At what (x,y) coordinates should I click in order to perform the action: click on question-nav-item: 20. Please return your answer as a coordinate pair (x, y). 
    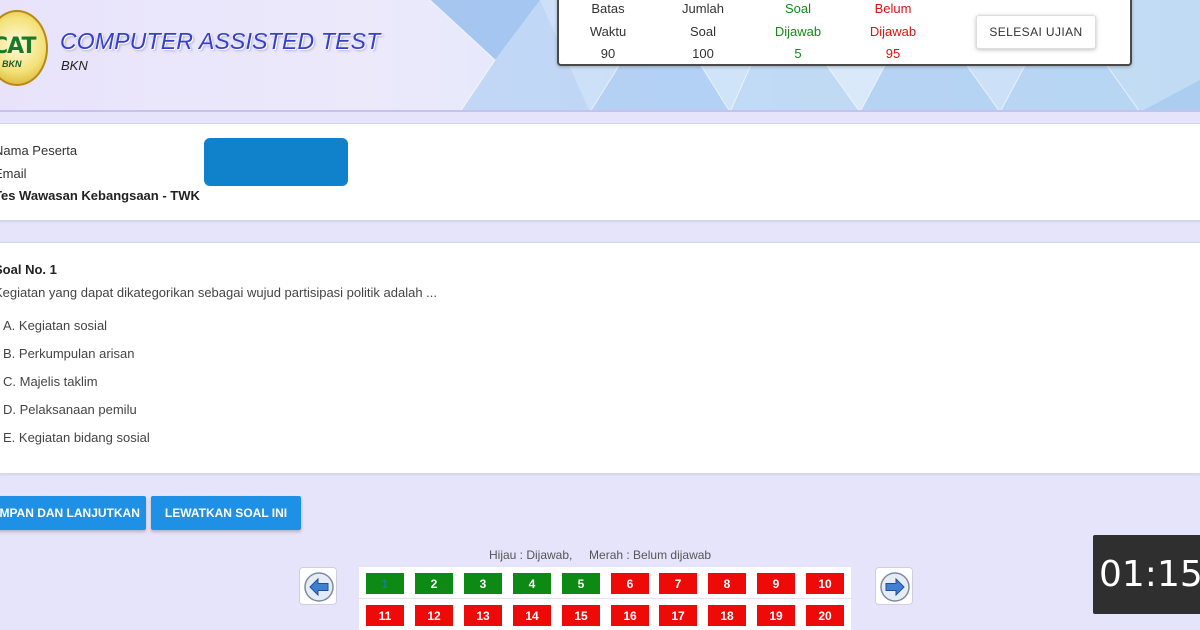
    Looking at the image, I should click on (825, 615).